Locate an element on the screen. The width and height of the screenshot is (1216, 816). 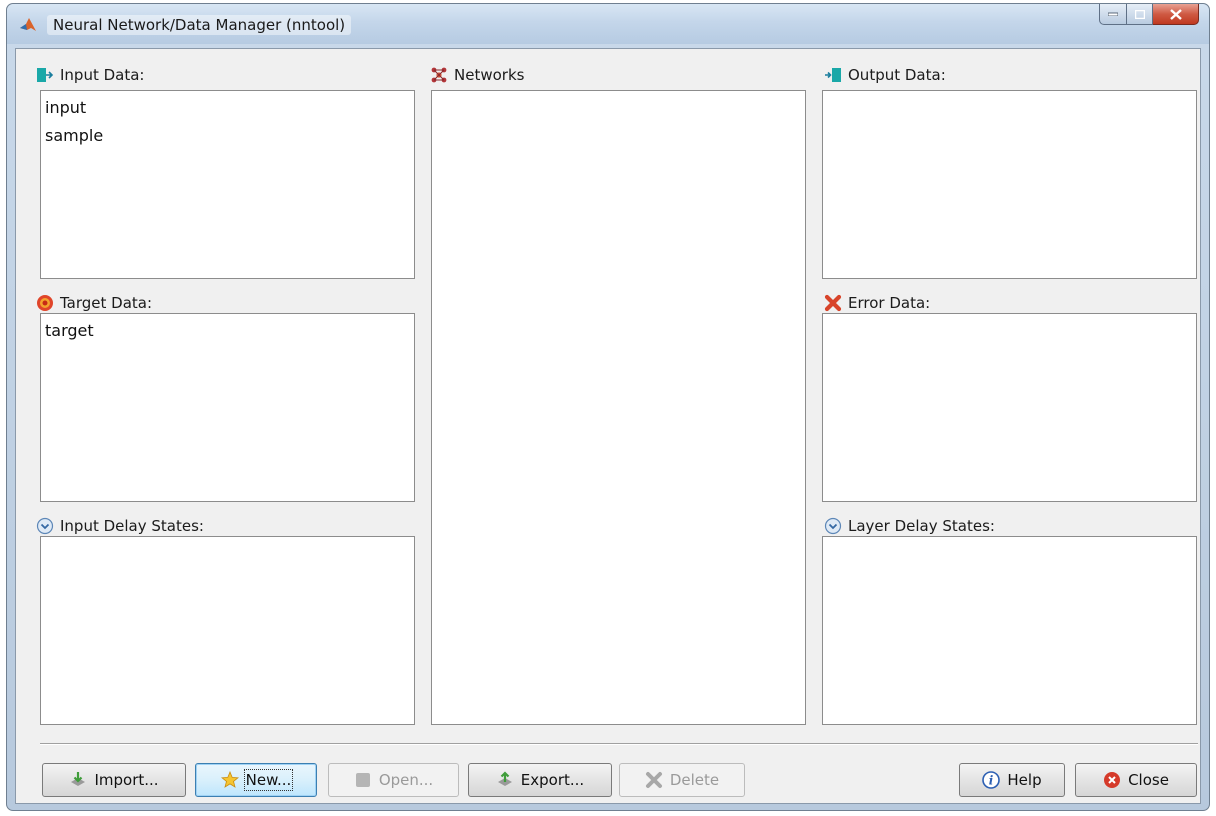
layer-delay-states-header: Layer Delay States: is located at coordinates (909, 526).